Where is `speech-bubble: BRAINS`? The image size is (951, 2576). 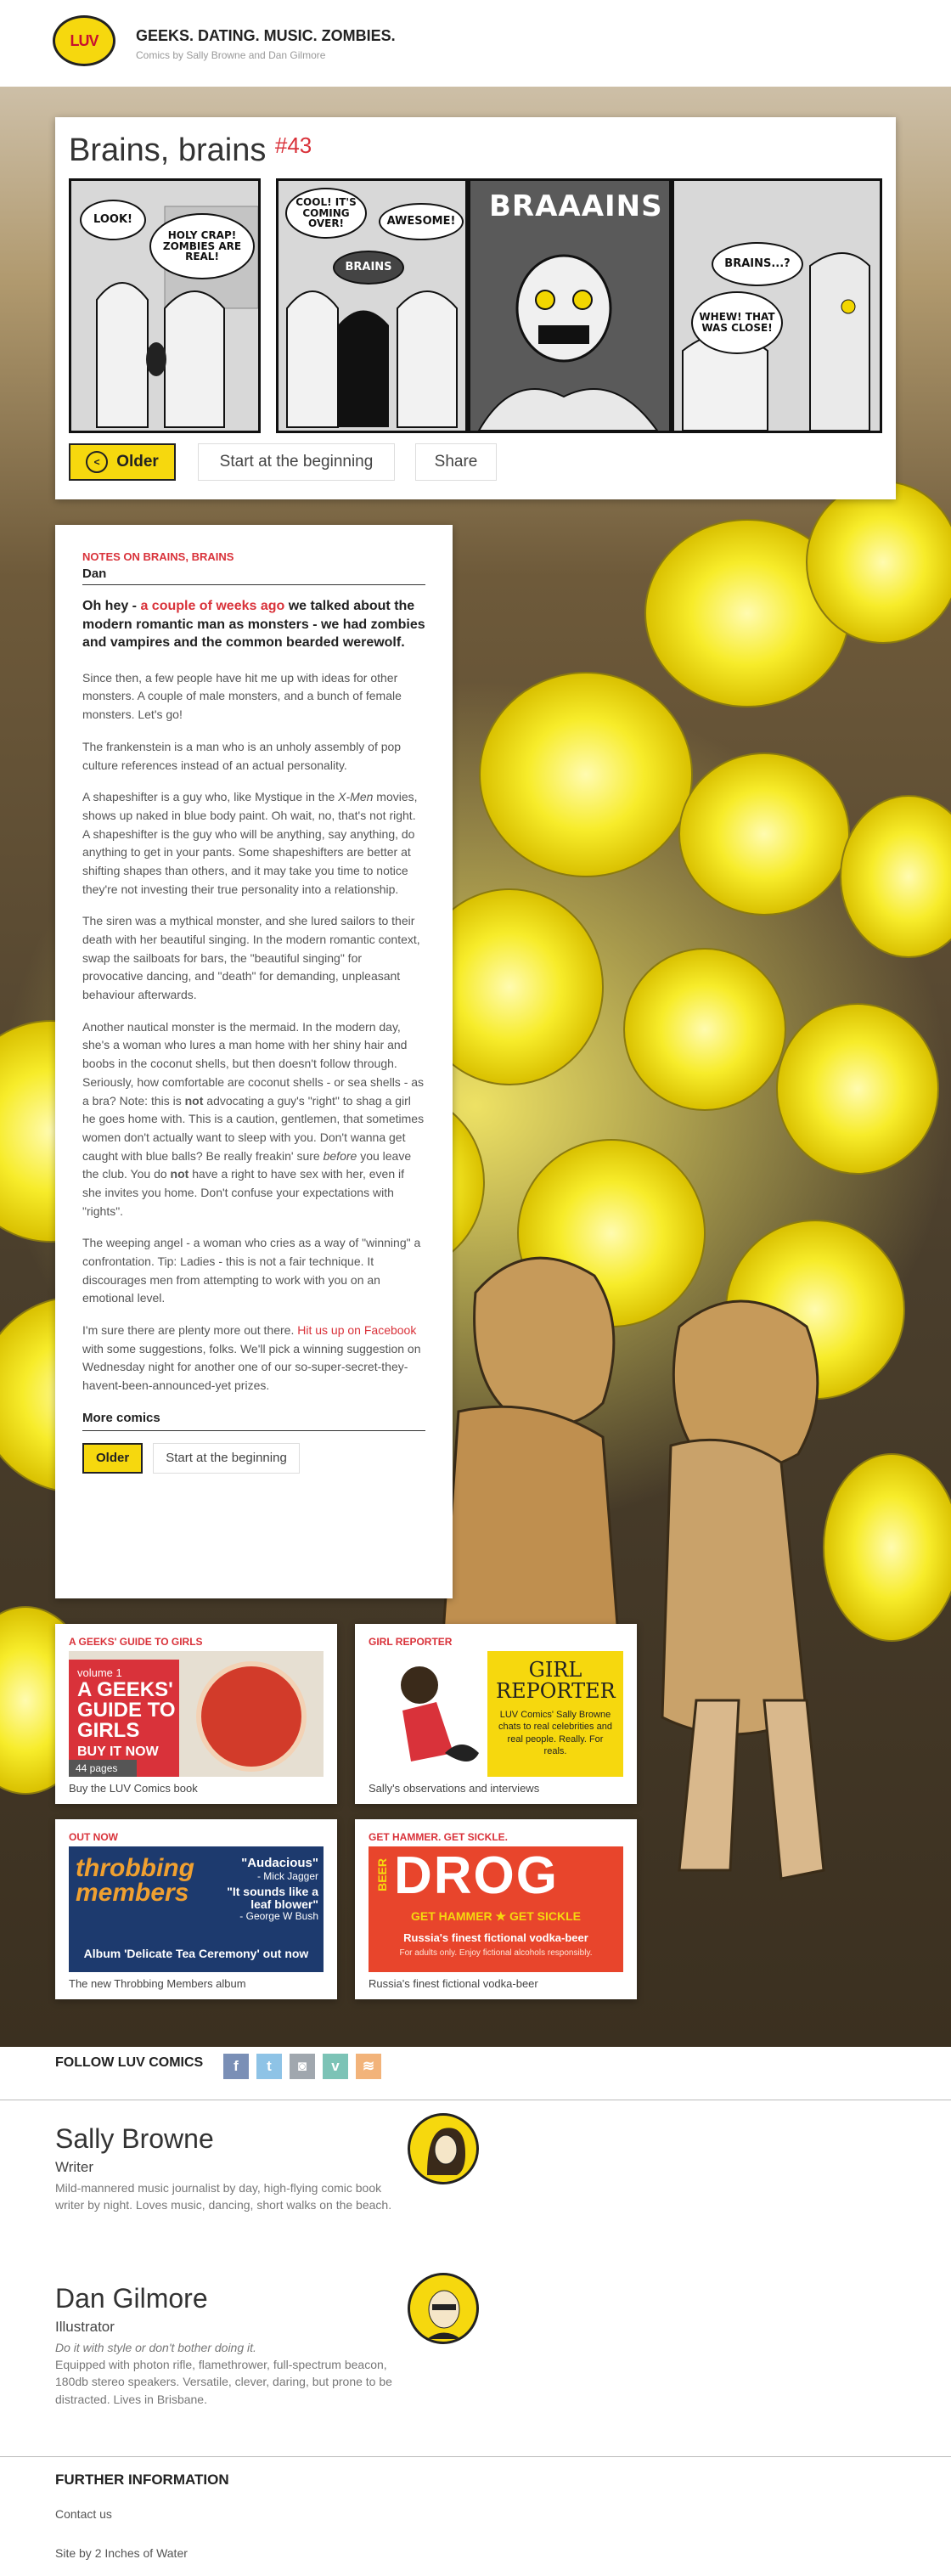
speech-bubble: BRAINS is located at coordinates (368, 268).